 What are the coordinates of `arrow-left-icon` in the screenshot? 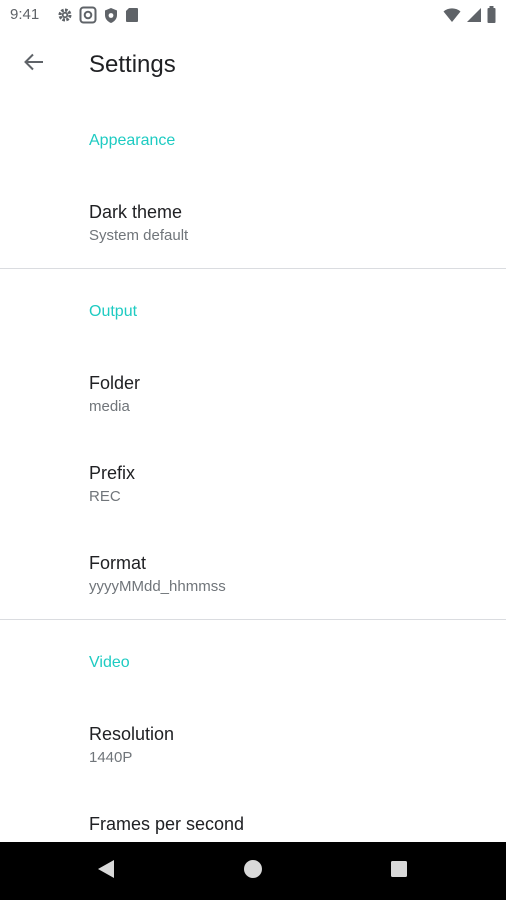 It's located at (34, 64).